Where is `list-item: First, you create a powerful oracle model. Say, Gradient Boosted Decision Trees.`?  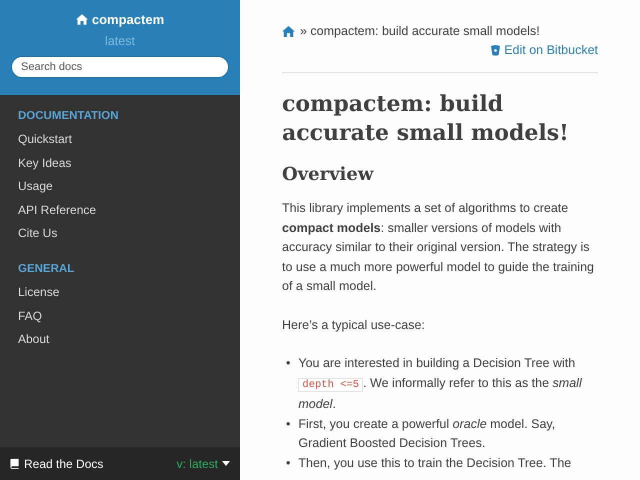
list-item: First, you create a powerful oracle model. Say, Gradient Boosted Decision Trees. is located at coordinates (427, 434).